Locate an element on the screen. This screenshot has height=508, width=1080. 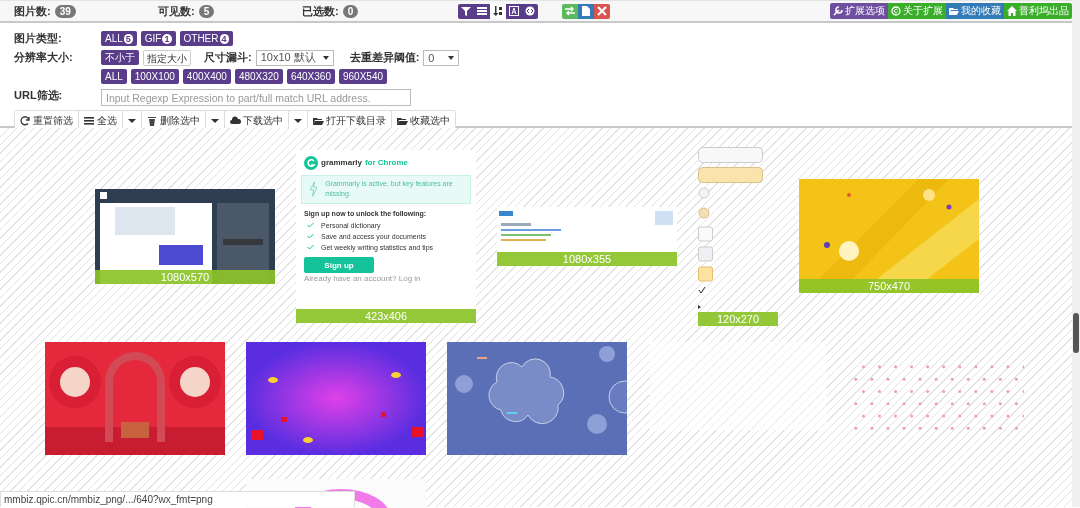
funnel-select: 10x10 默认 is located at coordinates (294, 57).